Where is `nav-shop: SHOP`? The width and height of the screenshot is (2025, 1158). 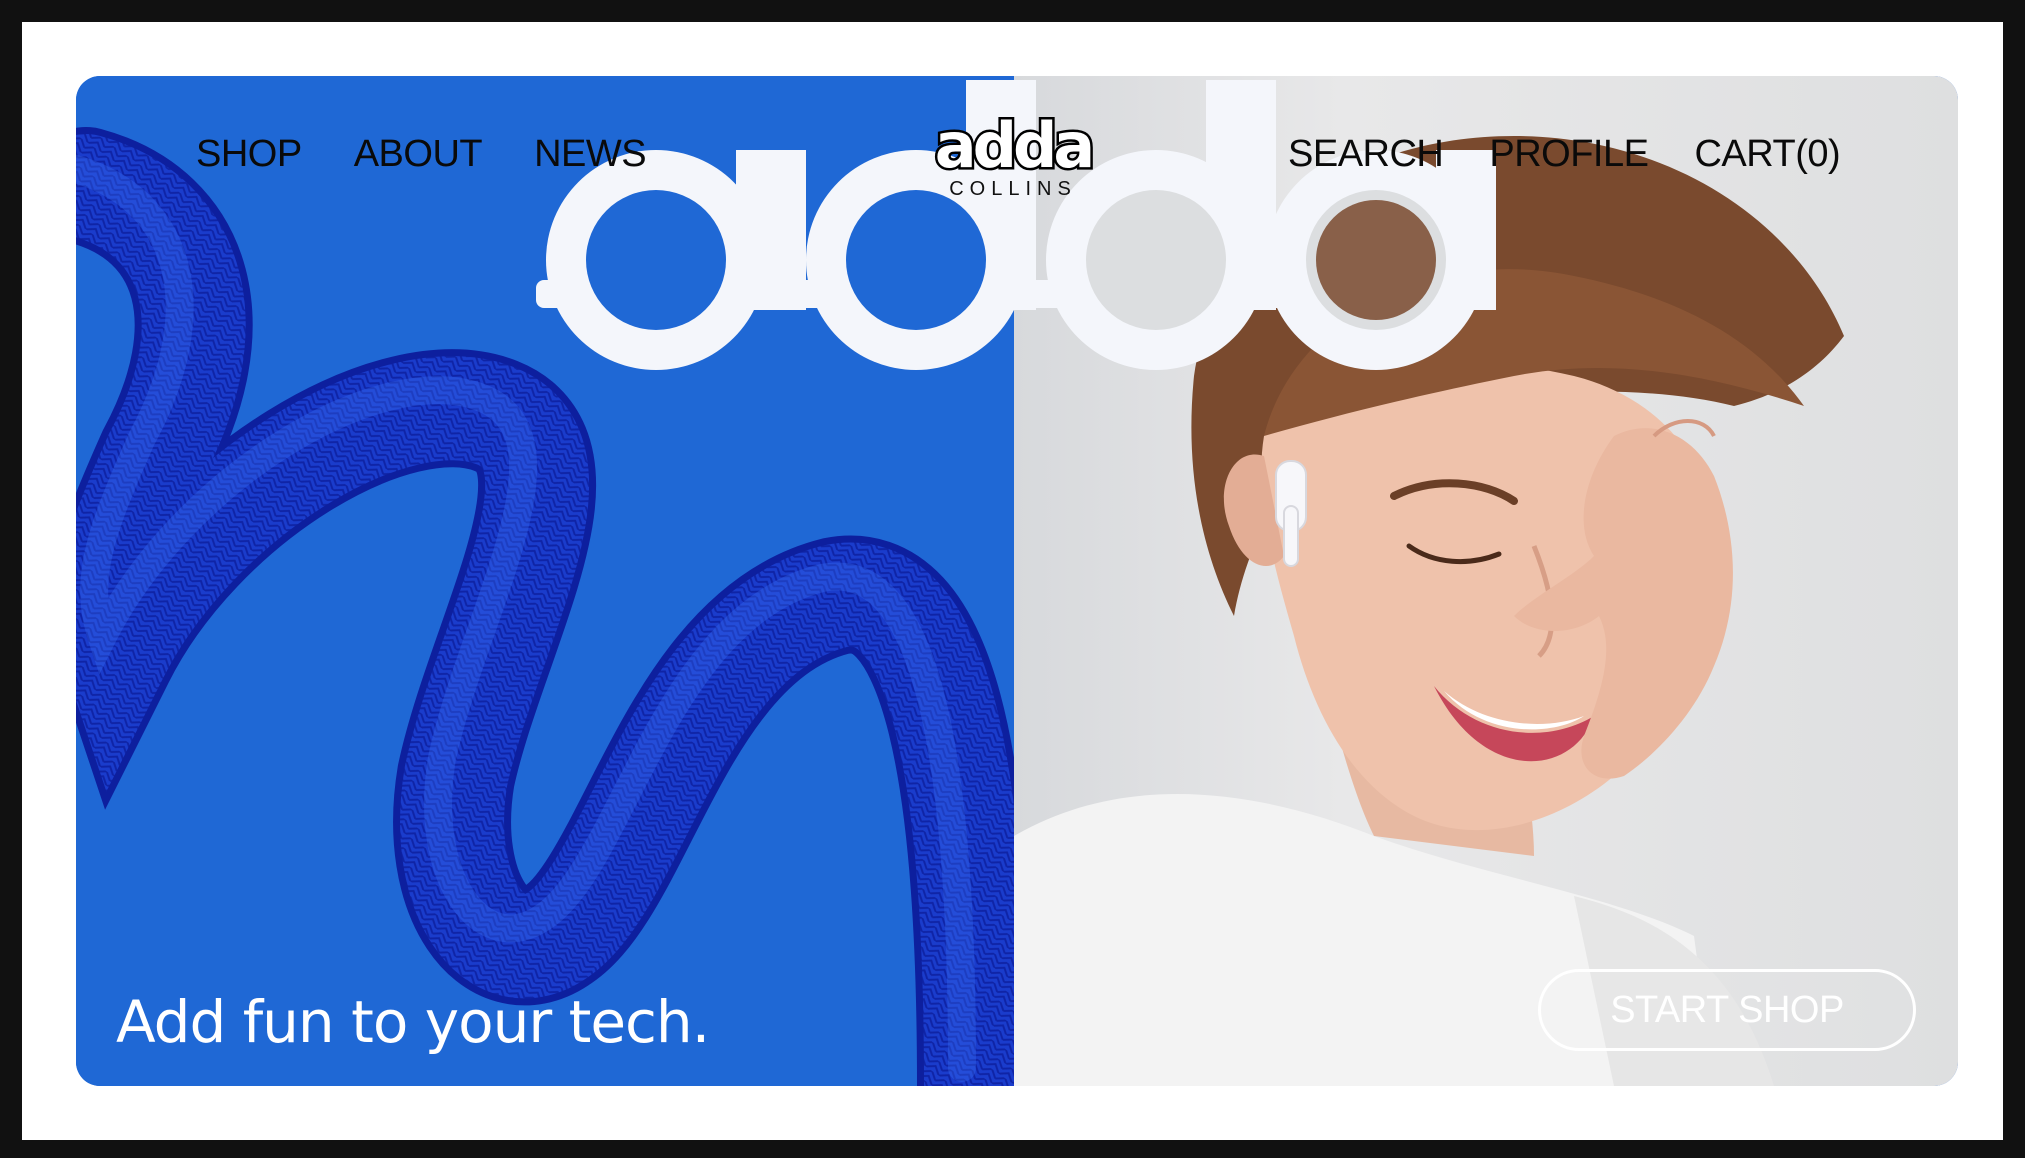 nav-shop: SHOP is located at coordinates (249, 154).